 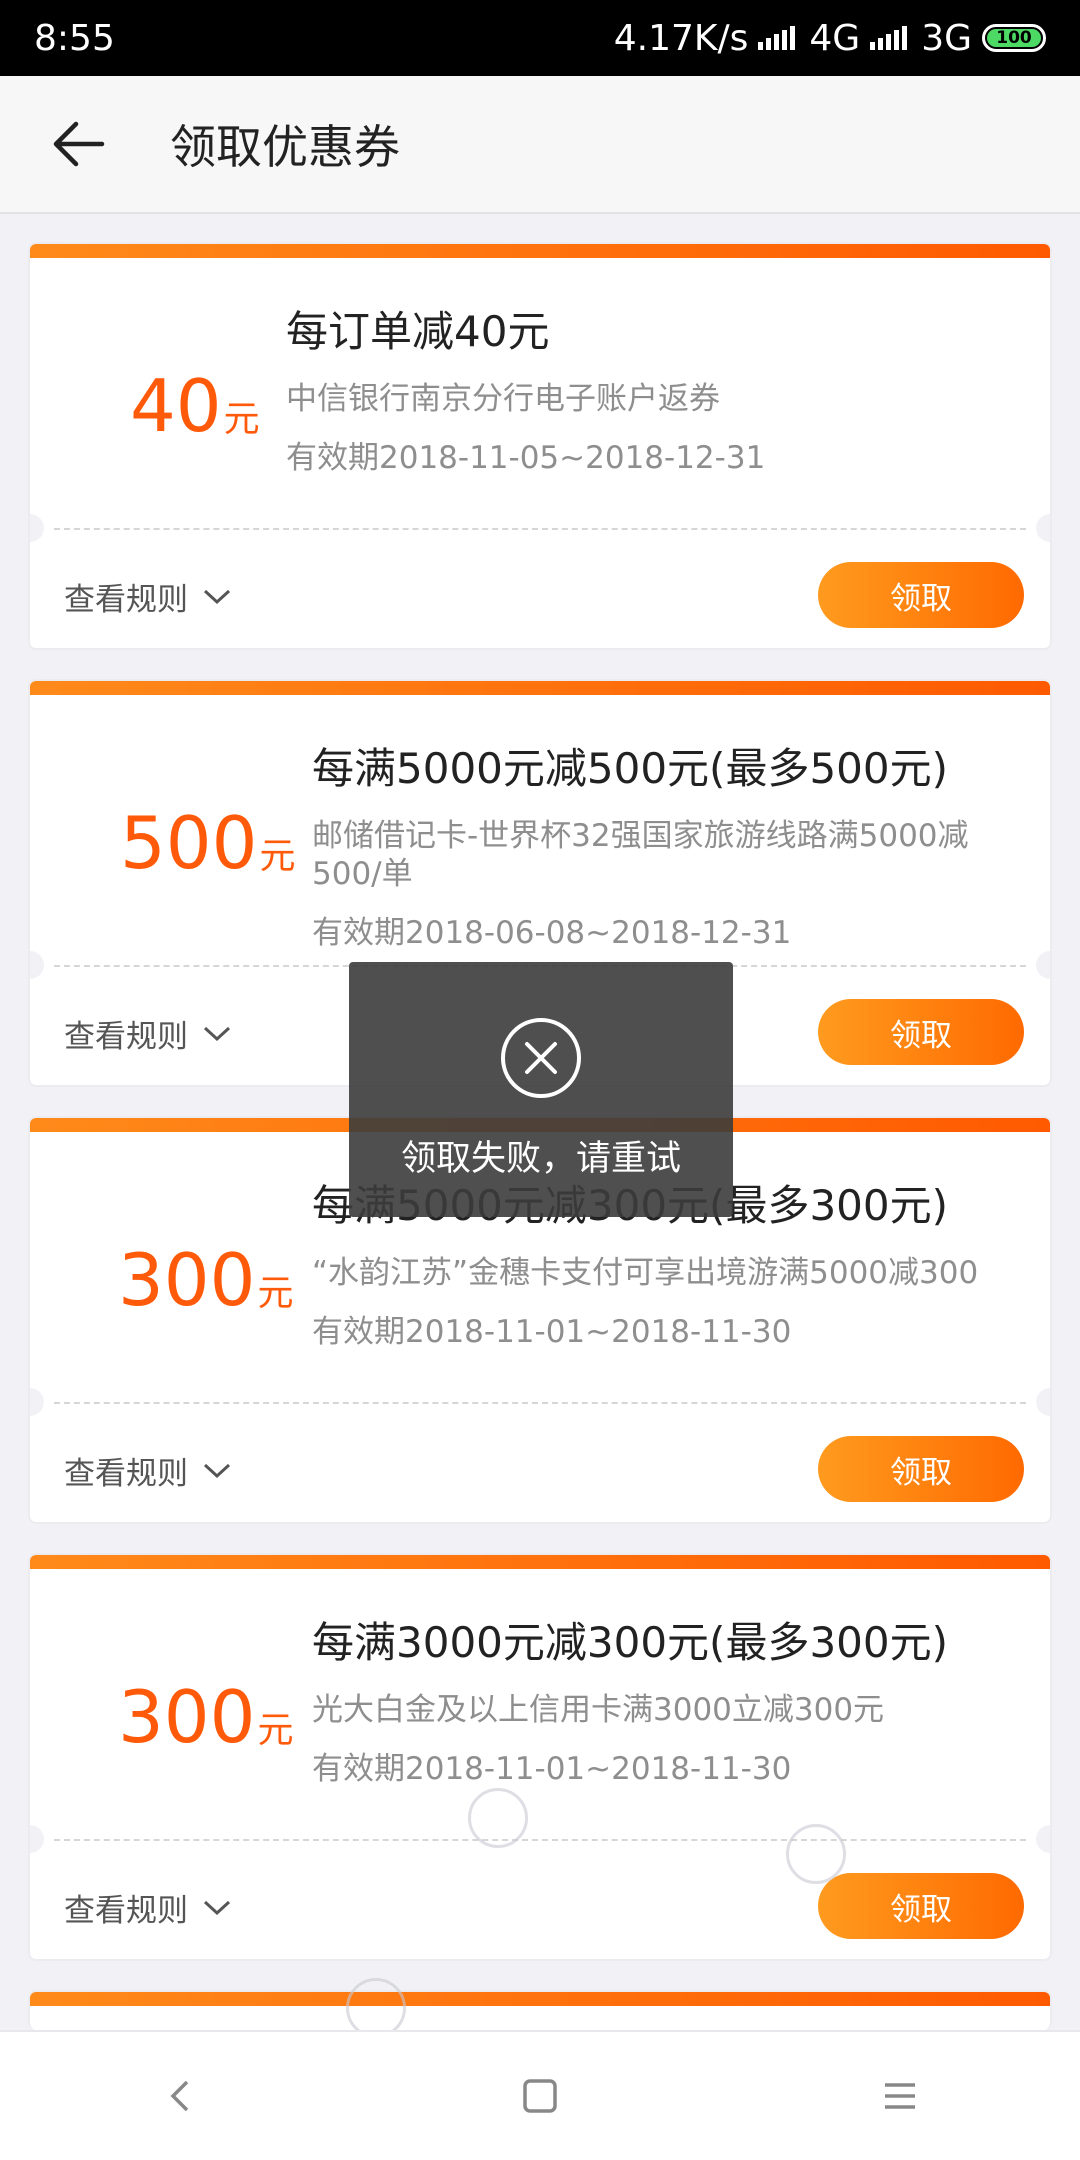 I want to click on back-button, so click(x=78, y=144).